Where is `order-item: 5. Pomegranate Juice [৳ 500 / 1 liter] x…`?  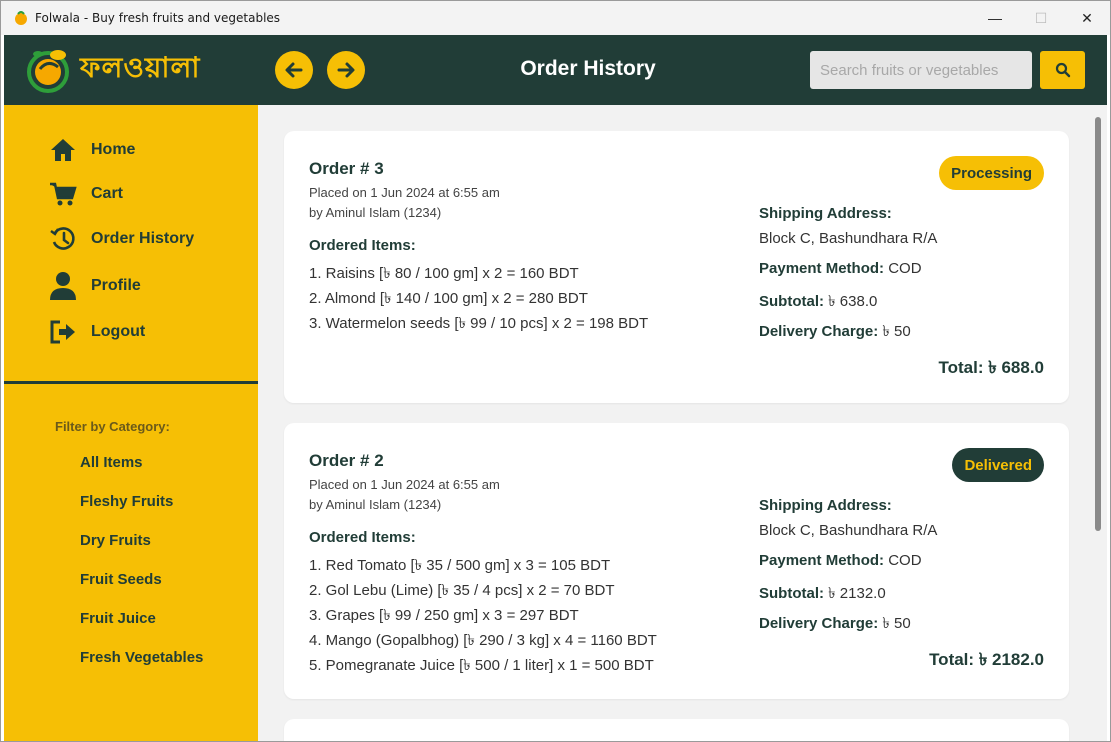 order-item: 5. Pomegranate Juice [৳ 500 / 1 liter] x… is located at coordinates (481, 665).